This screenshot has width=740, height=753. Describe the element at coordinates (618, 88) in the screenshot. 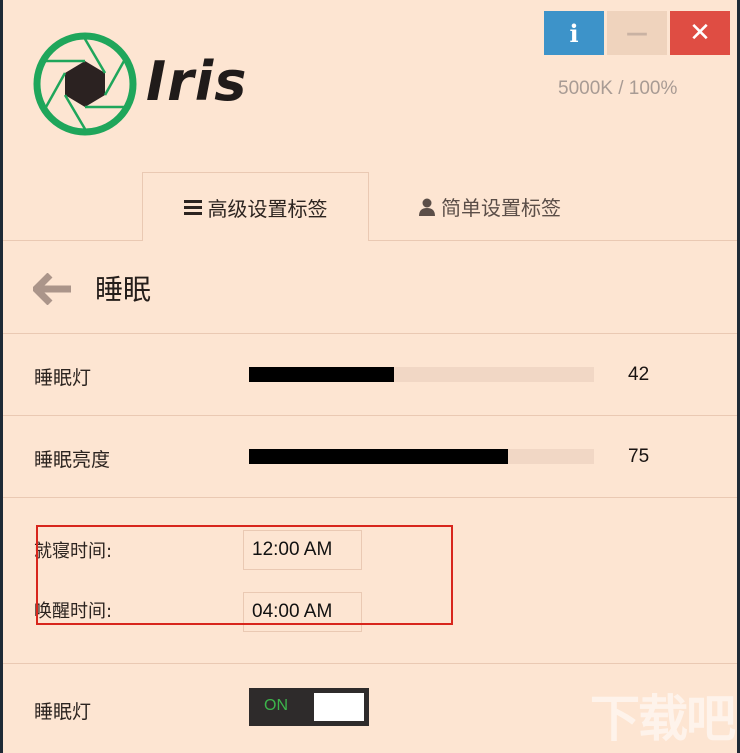

I see `color-temperature-status: 5000K / 100%` at that location.